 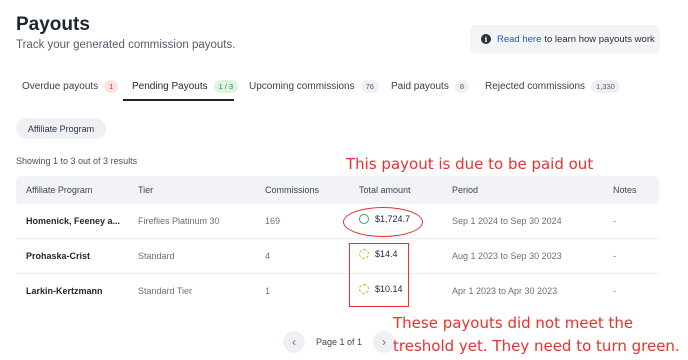 What do you see at coordinates (170, 86) in the screenshot?
I see `tab-label: Pending Payouts` at bounding box center [170, 86].